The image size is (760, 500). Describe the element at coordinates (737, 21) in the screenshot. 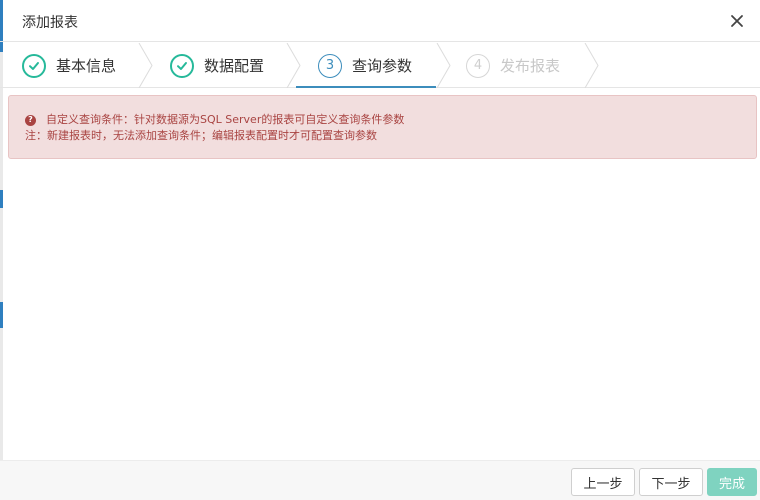

I see `close-icon` at that location.